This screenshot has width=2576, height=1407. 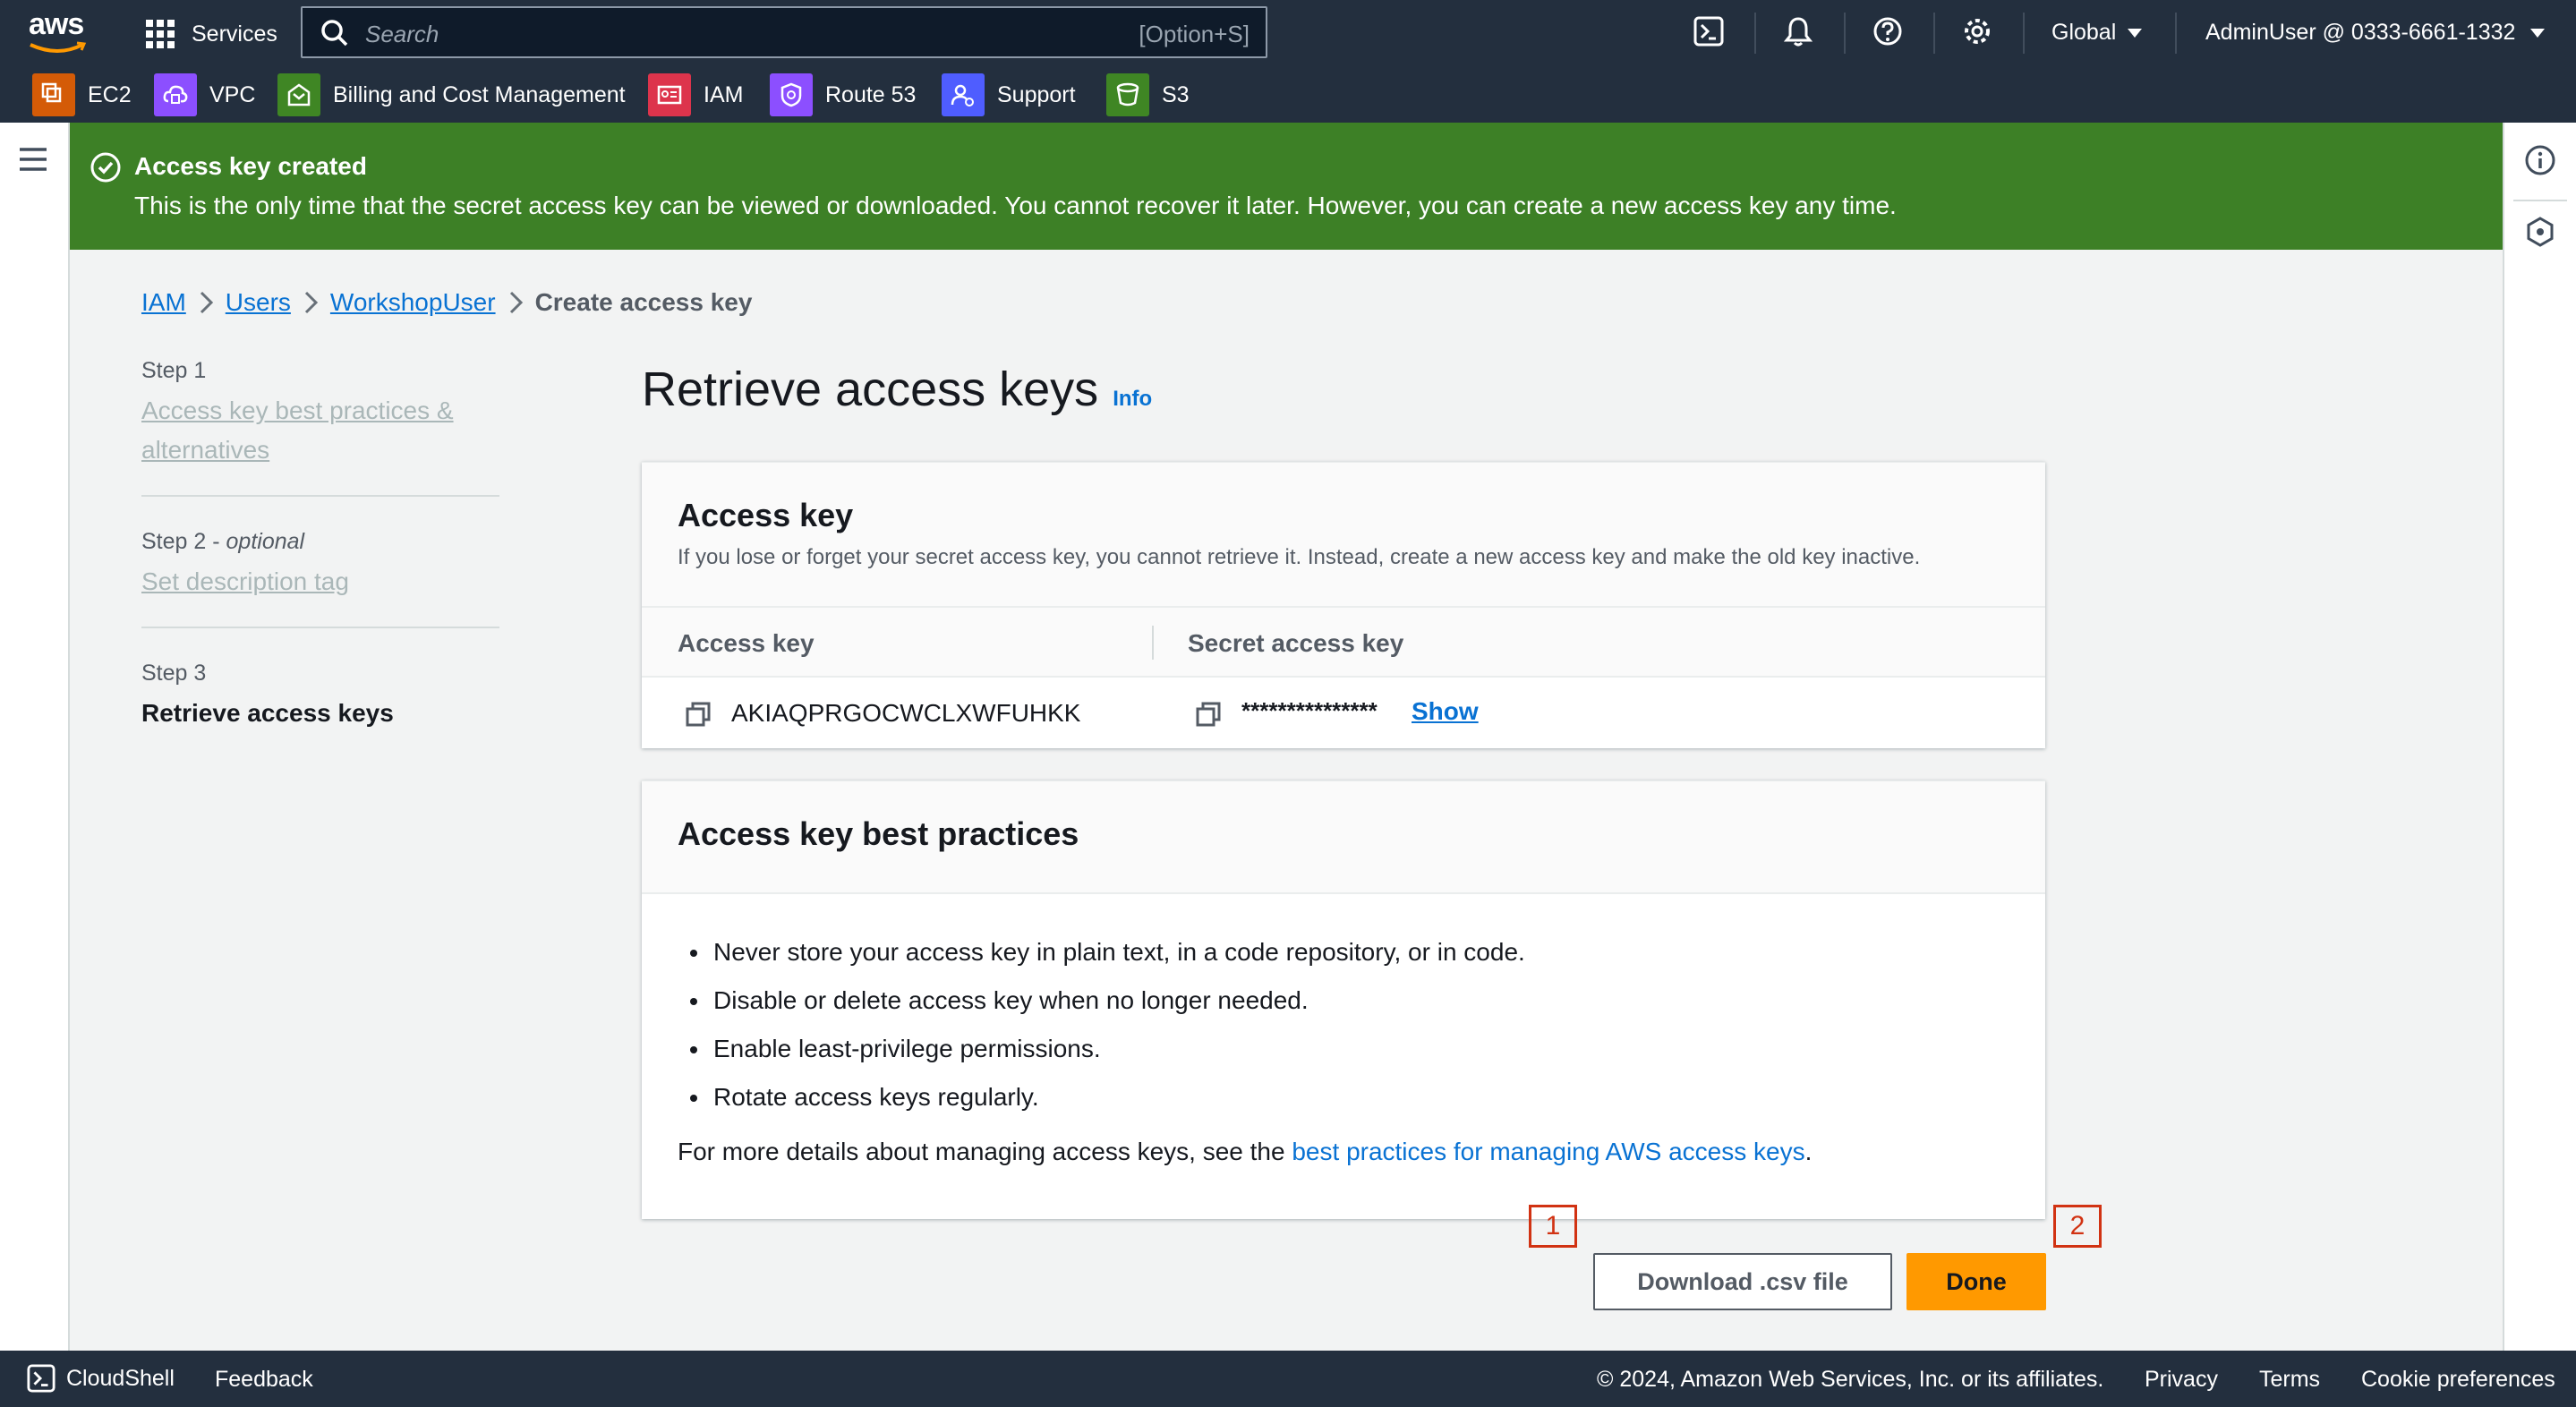 I want to click on flash-title: Access key created, so click(x=250, y=166).